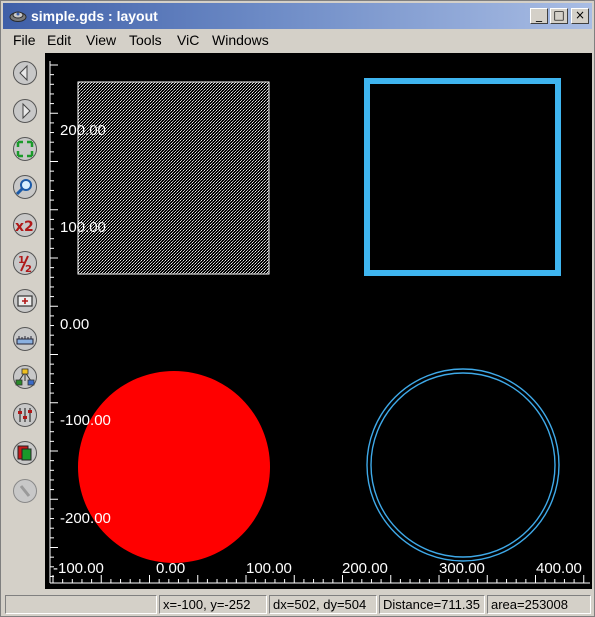 This screenshot has height=617, width=595. What do you see at coordinates (25, 339) in the screenshot?
I see `ruler-icon` at bounding box center [25, 339].